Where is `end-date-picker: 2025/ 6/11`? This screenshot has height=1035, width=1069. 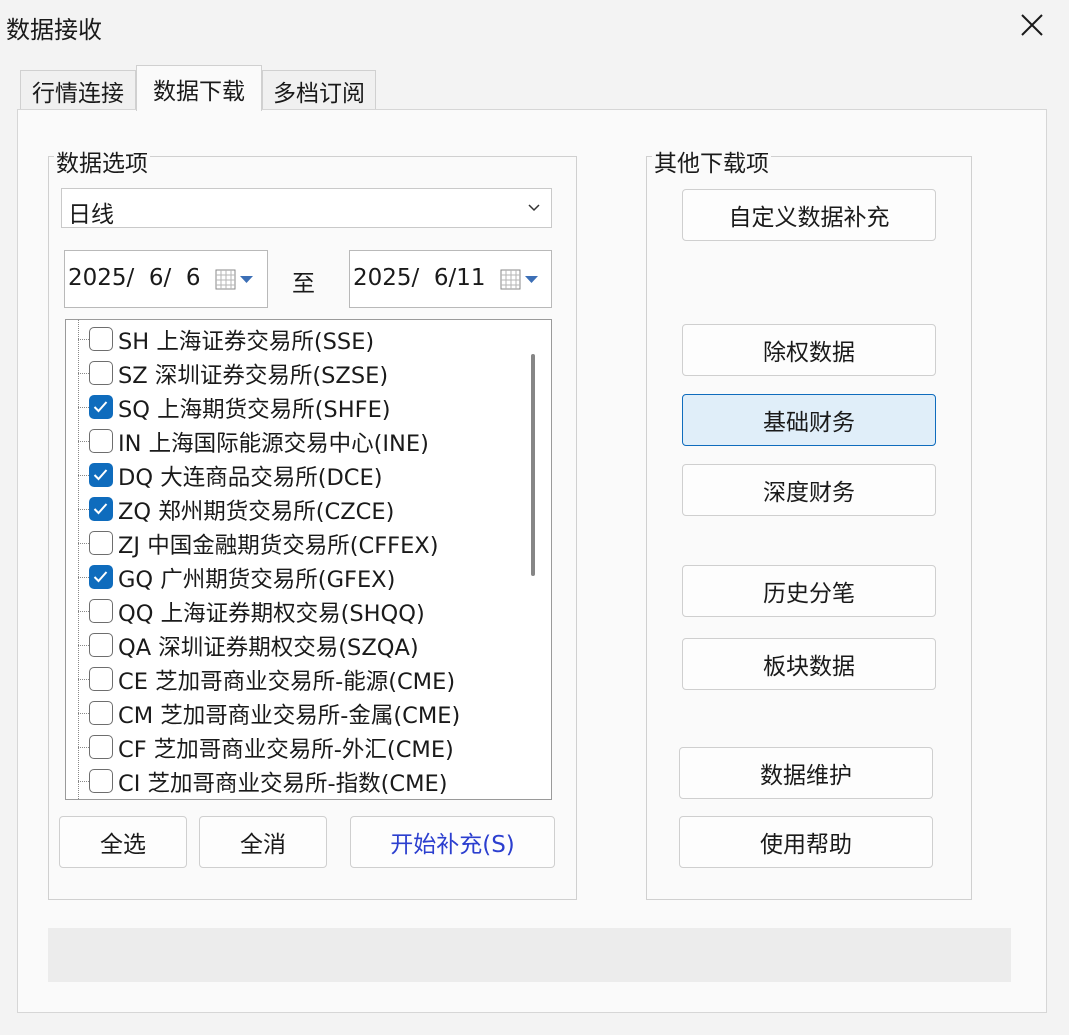
end-date-picker: 2025/ 6/11 is located at coordinates (450, 279).